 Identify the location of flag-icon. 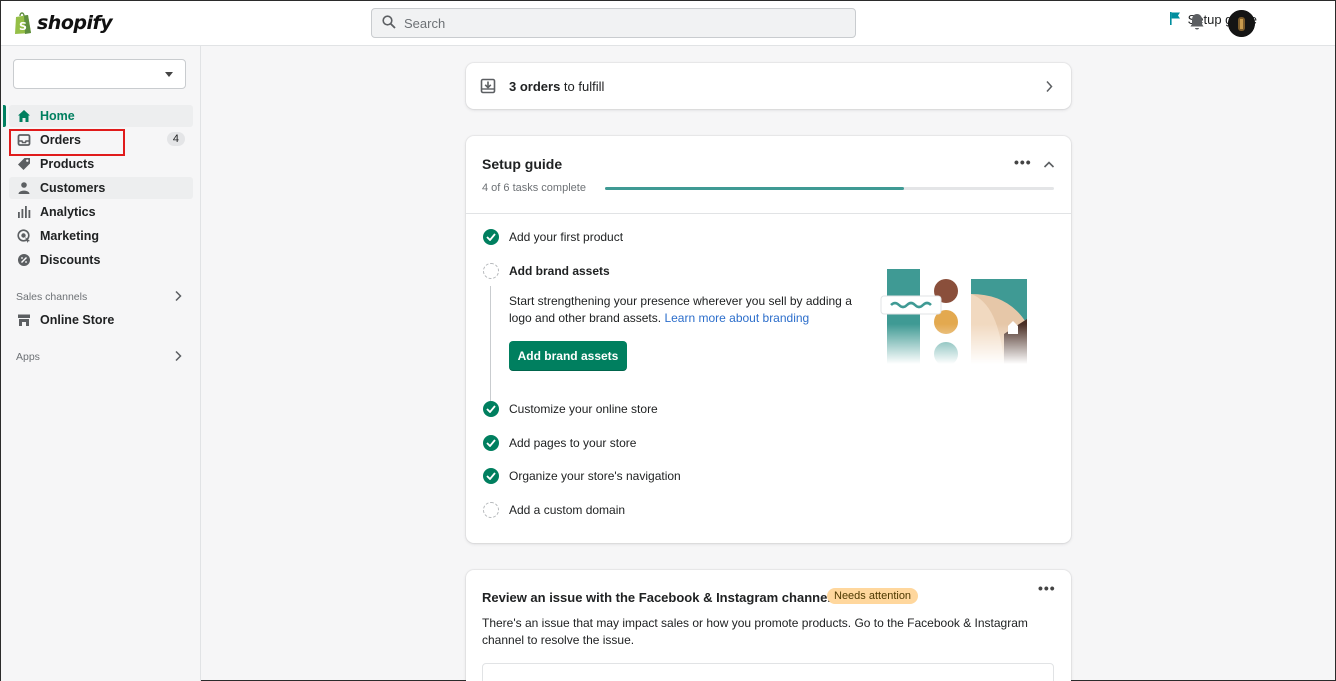
(1175, 19).